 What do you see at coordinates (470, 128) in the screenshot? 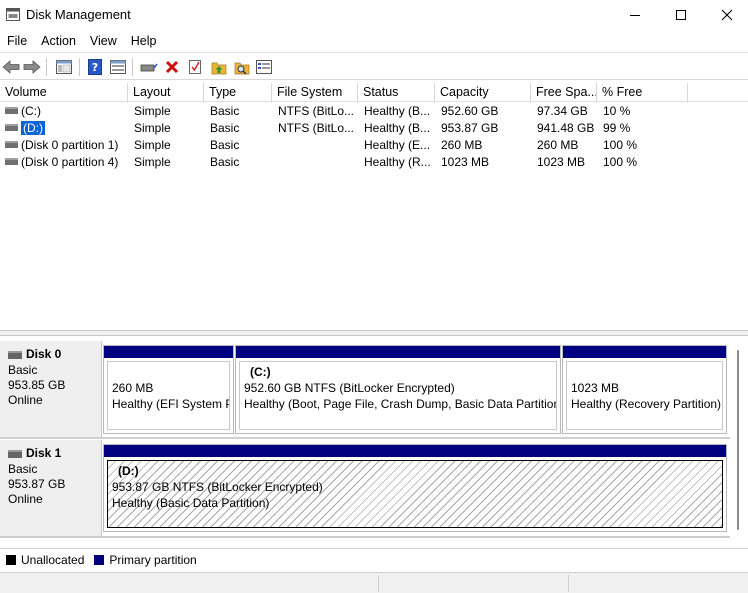
I see `capacity-cell: 953.87 GB` at bounding box center [470, 128].